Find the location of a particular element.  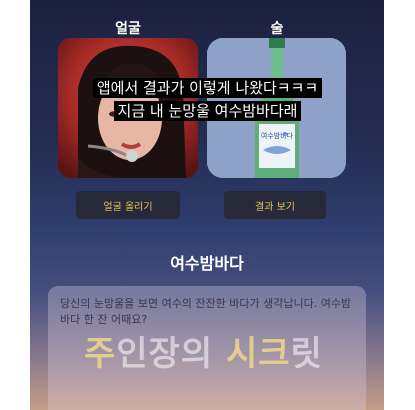

watermark: 주인장의 시크릿 is located at coordinates (203, 350).